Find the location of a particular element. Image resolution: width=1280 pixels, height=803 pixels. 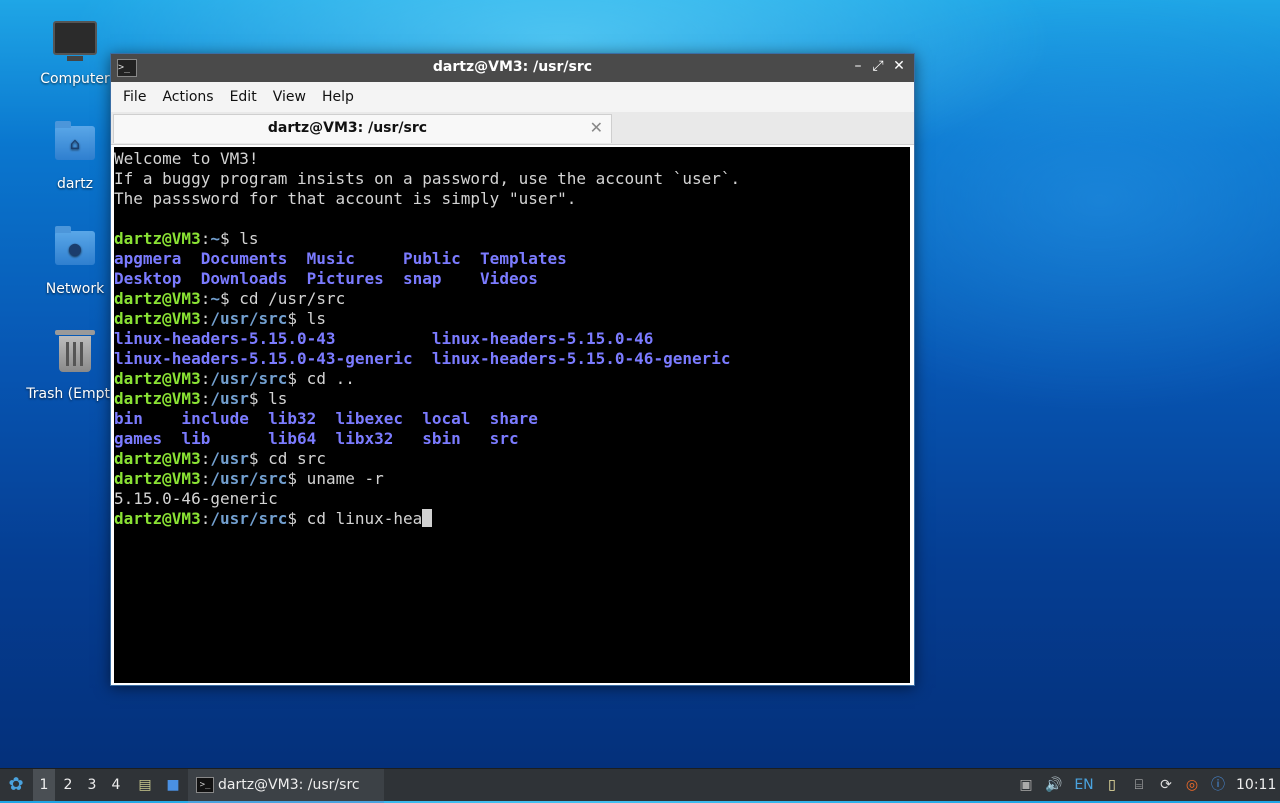

terminal-line: dartz@VM3:/usr/src$ uname -r is located at coordinates (249, 478).